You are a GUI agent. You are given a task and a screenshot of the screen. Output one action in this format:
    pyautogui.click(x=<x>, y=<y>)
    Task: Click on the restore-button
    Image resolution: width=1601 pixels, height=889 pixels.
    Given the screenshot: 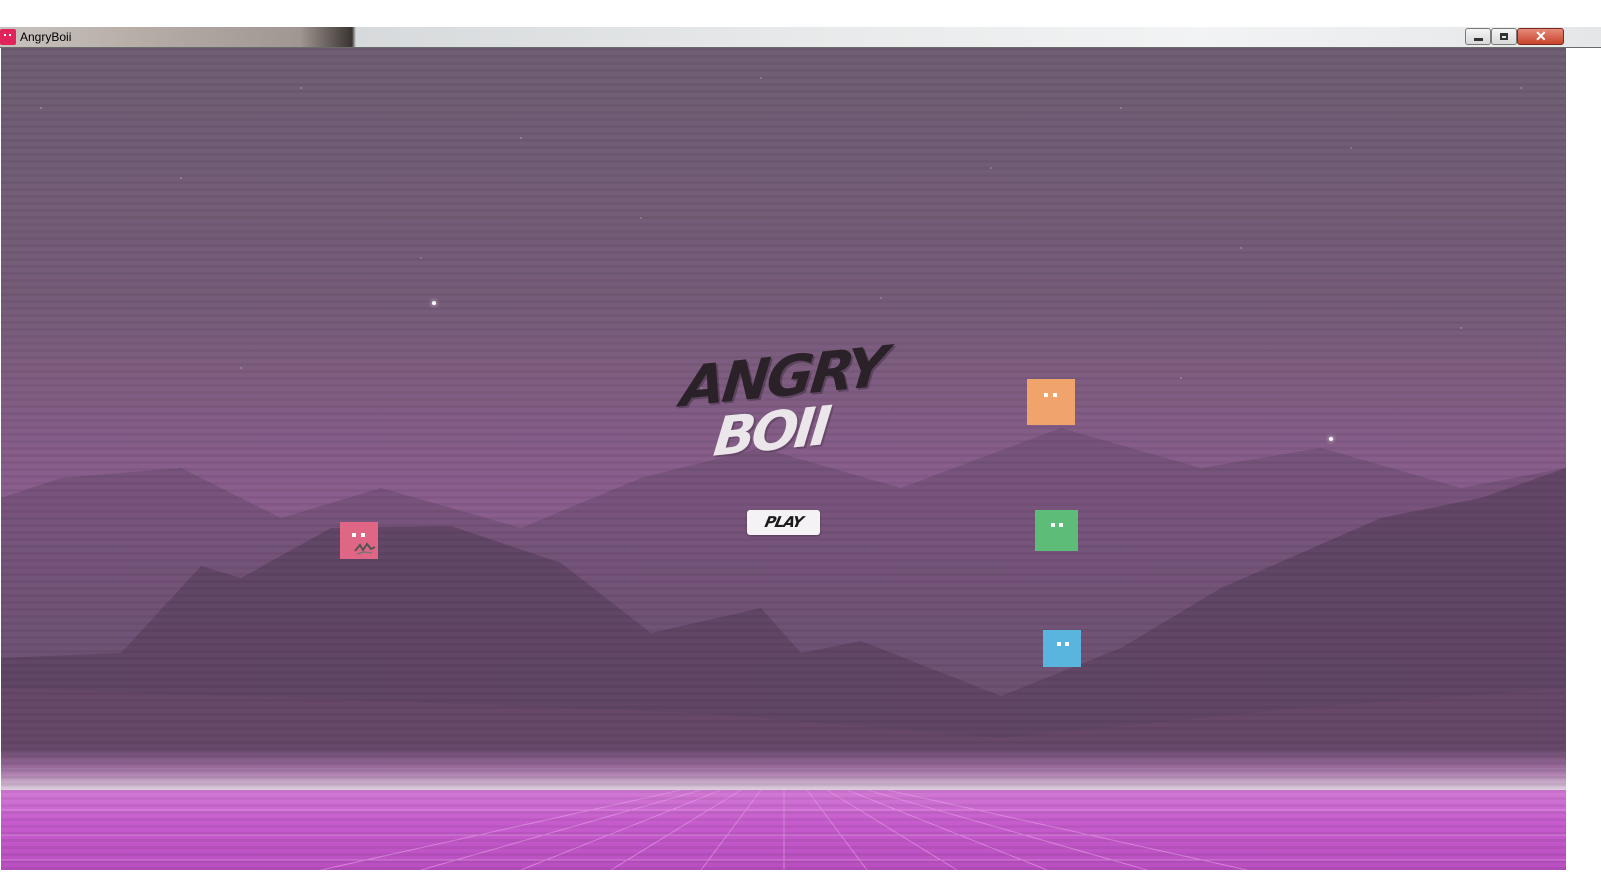 What is the action you would take?
    pyautogui.click(x=1504, y=36)
    